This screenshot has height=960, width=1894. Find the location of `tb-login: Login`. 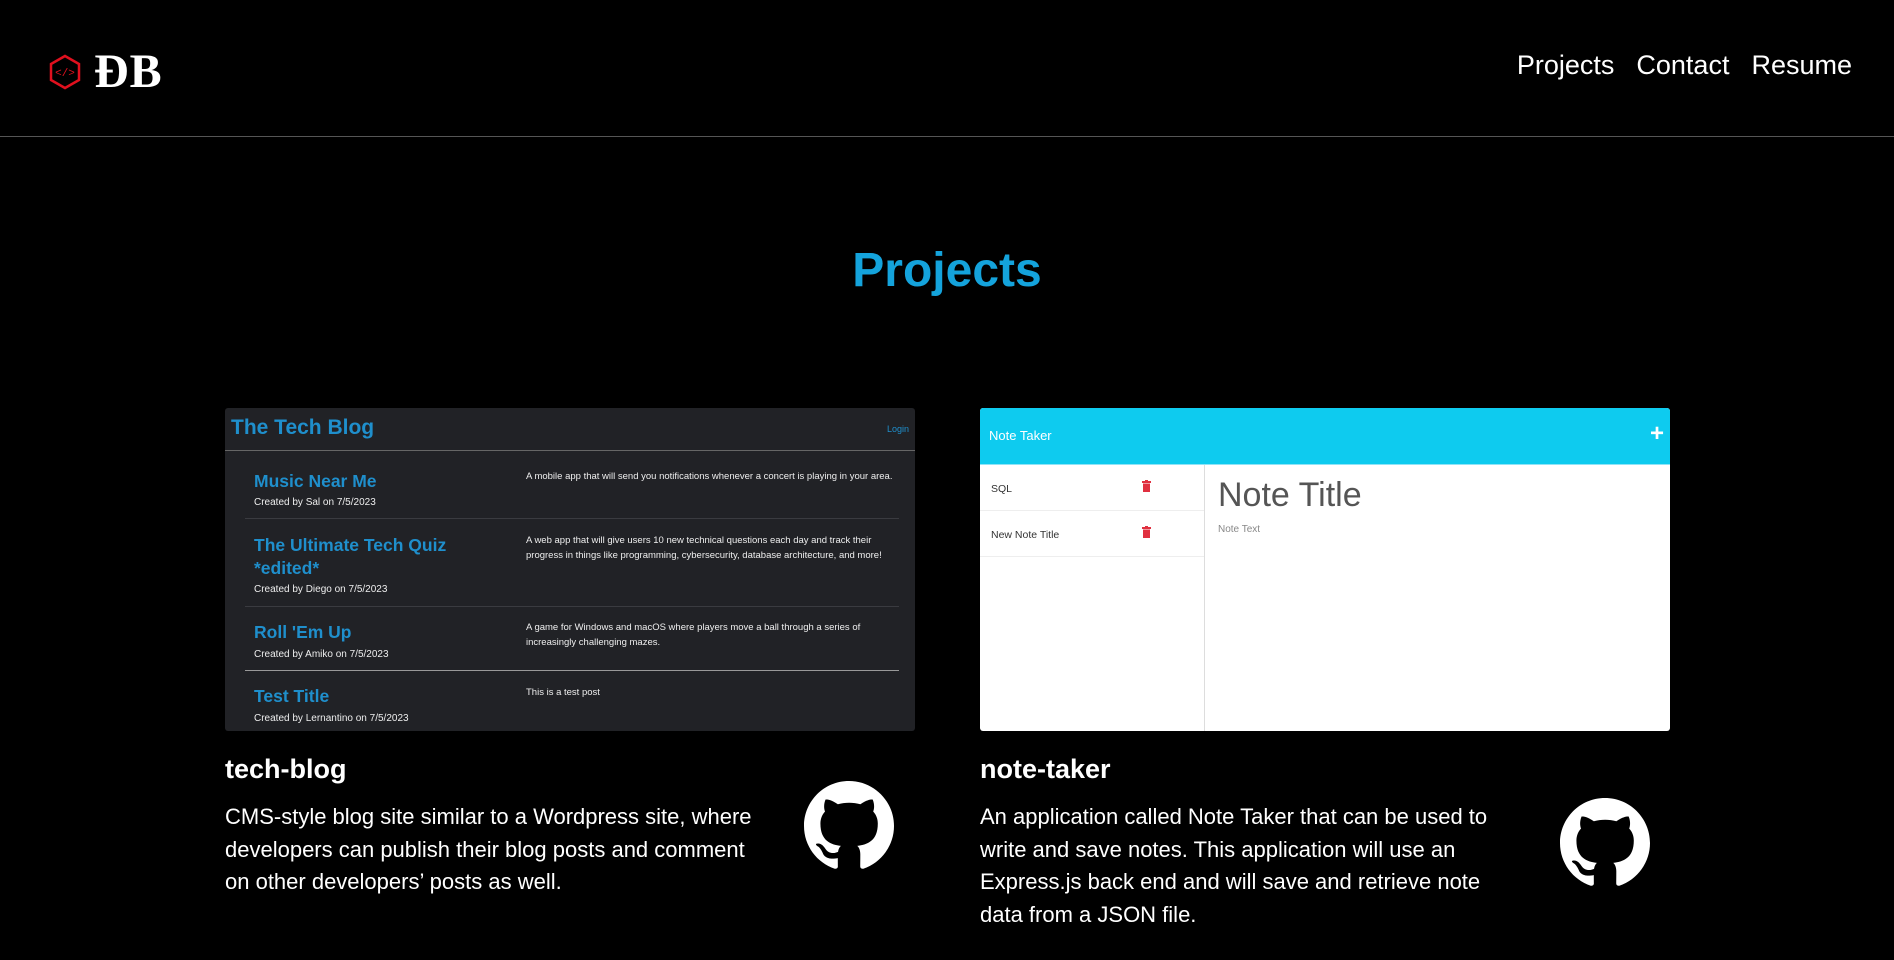

tb-login: Login is located at coordinates (897, 429).